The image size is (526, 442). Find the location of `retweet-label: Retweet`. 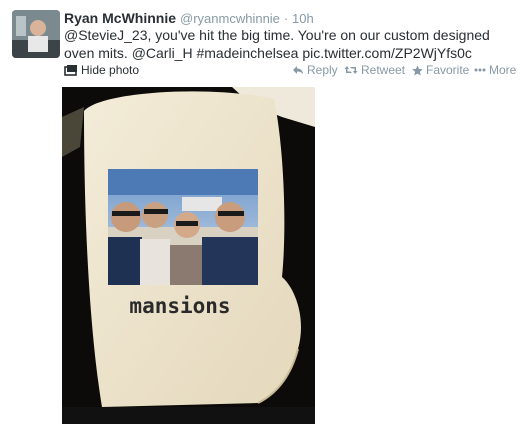

retweet-label: Retweet is located at coordinates (383, 70).